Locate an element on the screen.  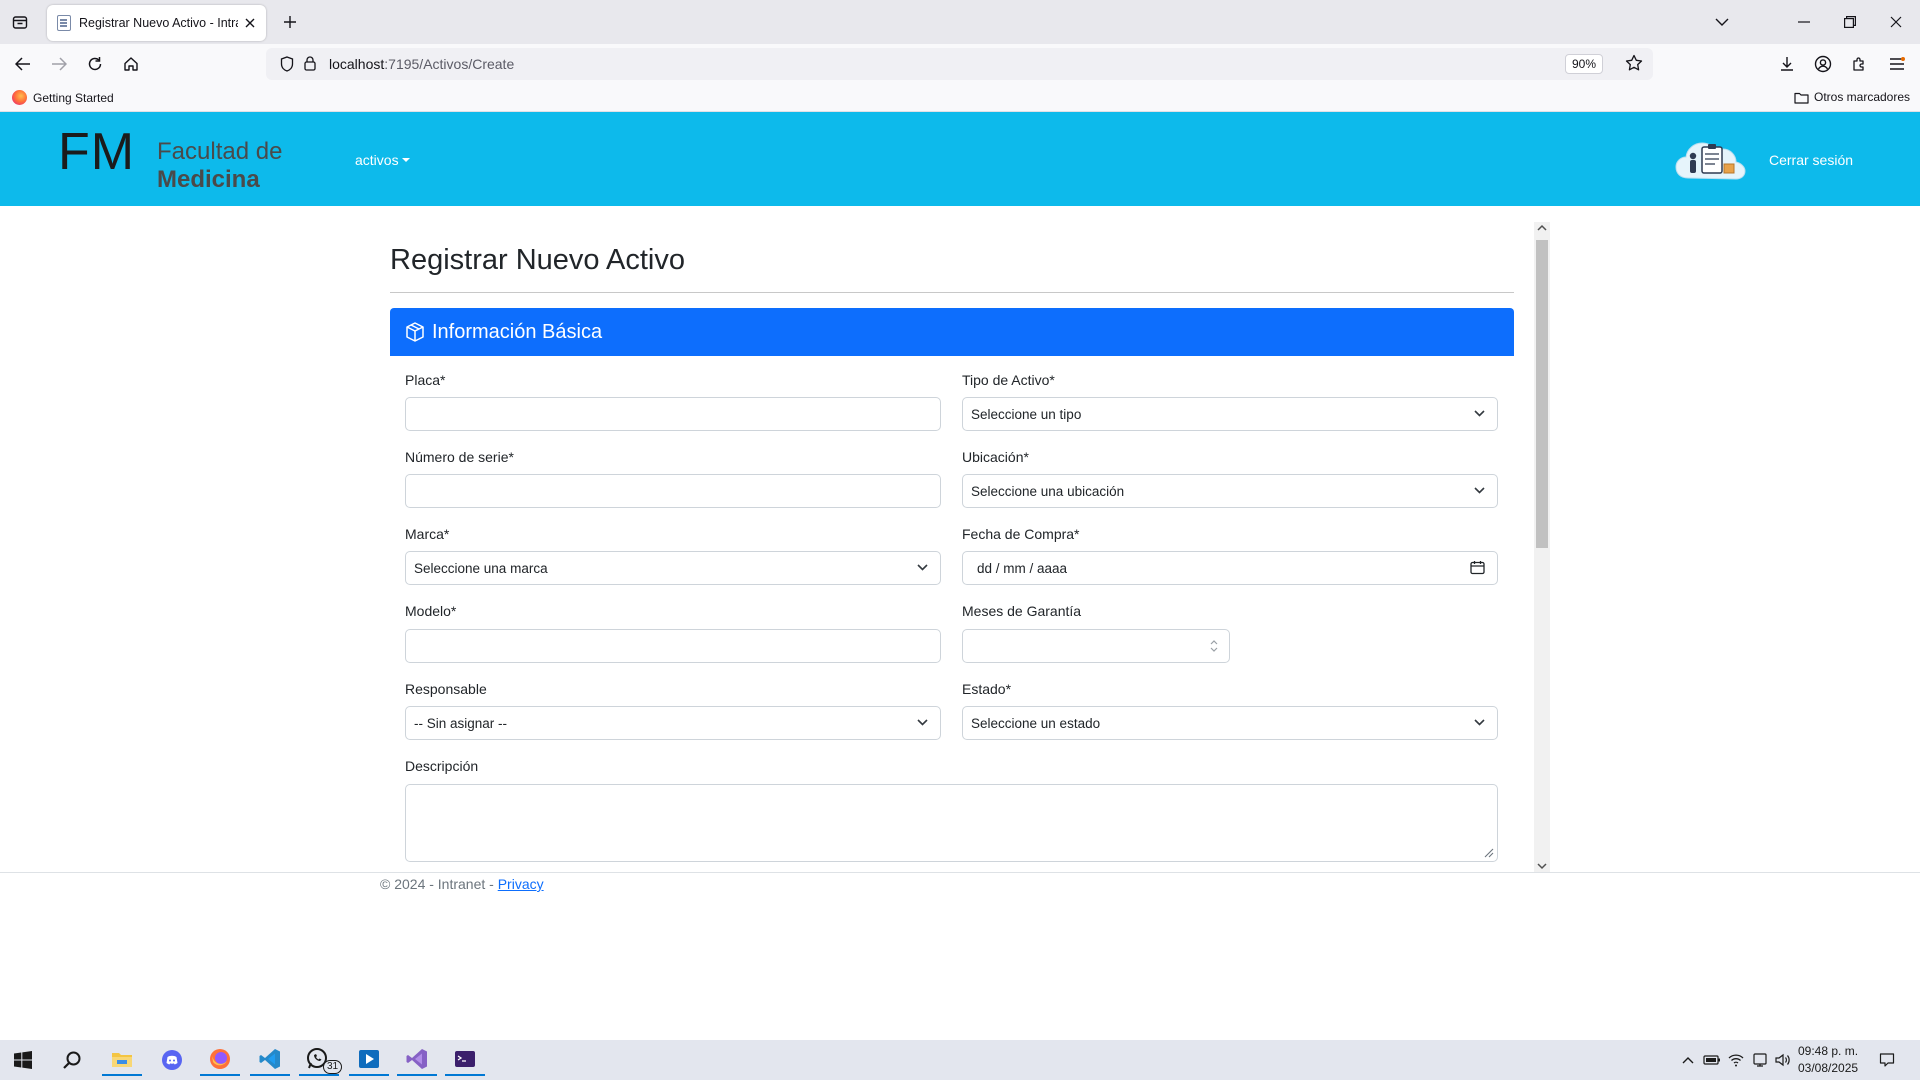
browser-toolbar: localhost:7195/Activos/Create 90% is located at coordinates (960, 64).